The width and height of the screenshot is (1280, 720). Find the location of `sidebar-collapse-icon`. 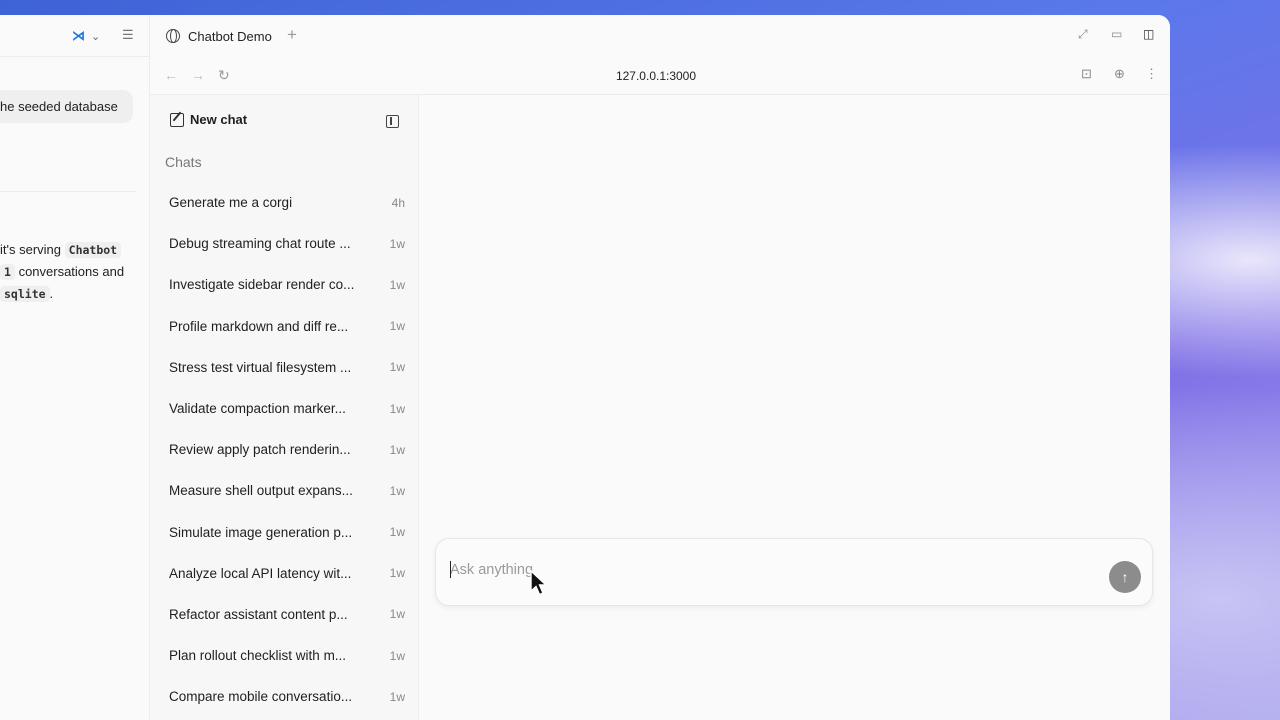

sidebar-collapse-icon is located at coordinates (392, 121).